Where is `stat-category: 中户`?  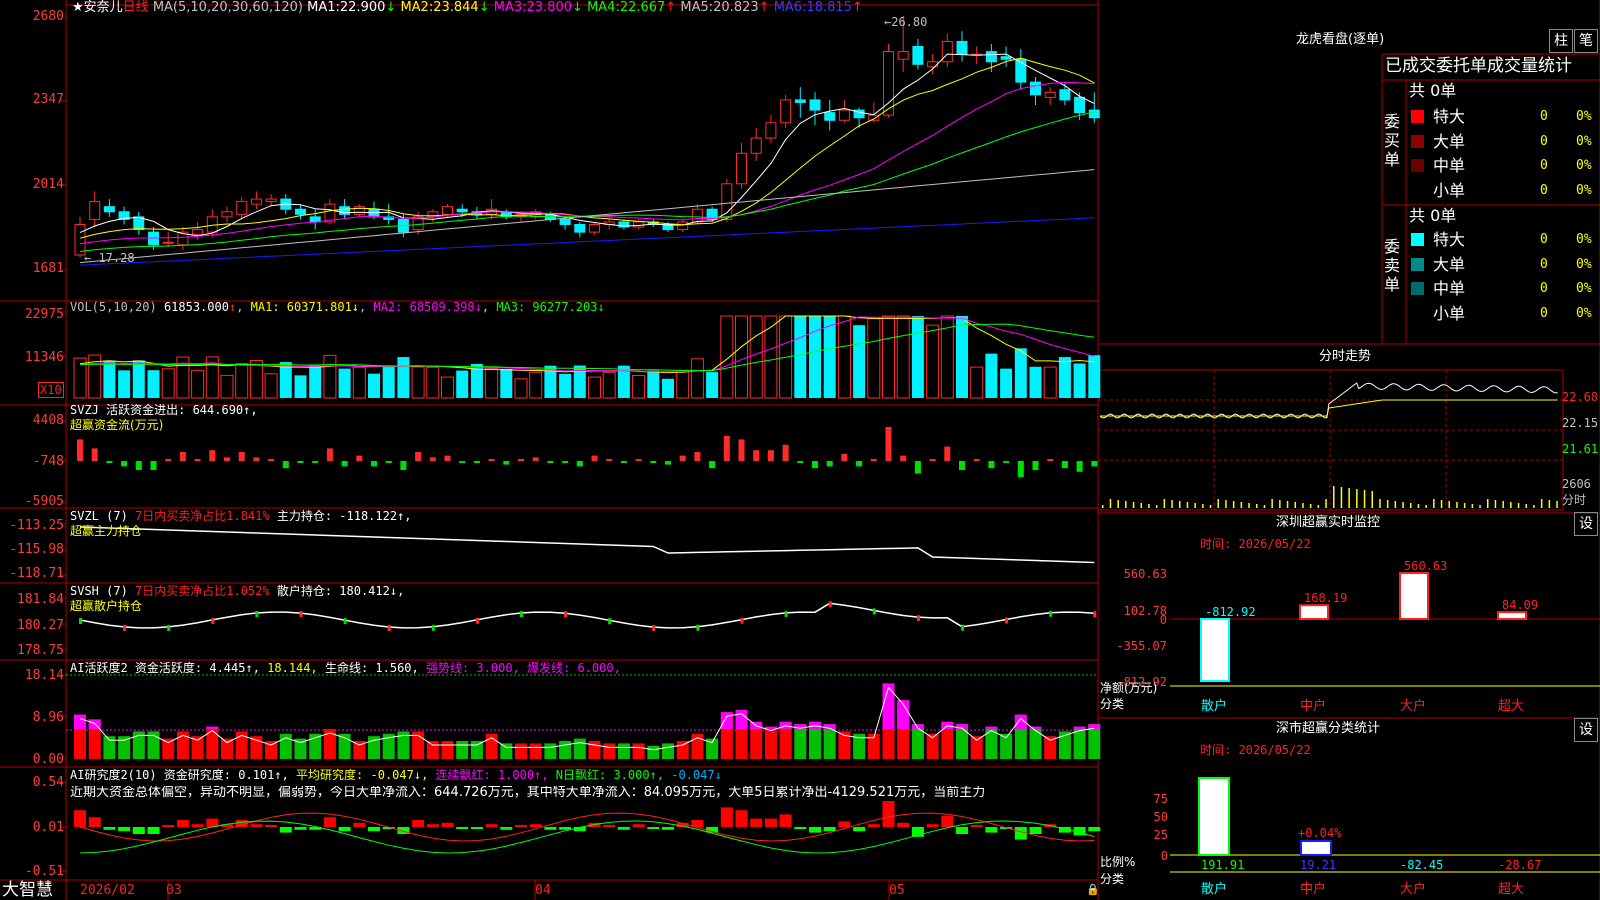 stat-category: 中户 is located at coordinates (1313, 889).